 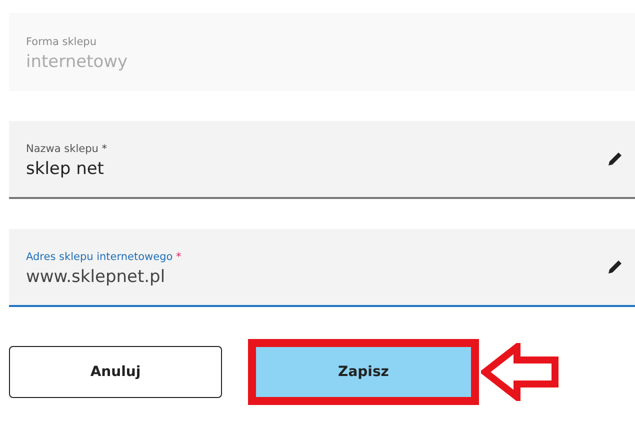 What do you see at coordinates (77, 62) in the screenshot?
I see `field-value: internetowy` at bounding box center [77, 62].